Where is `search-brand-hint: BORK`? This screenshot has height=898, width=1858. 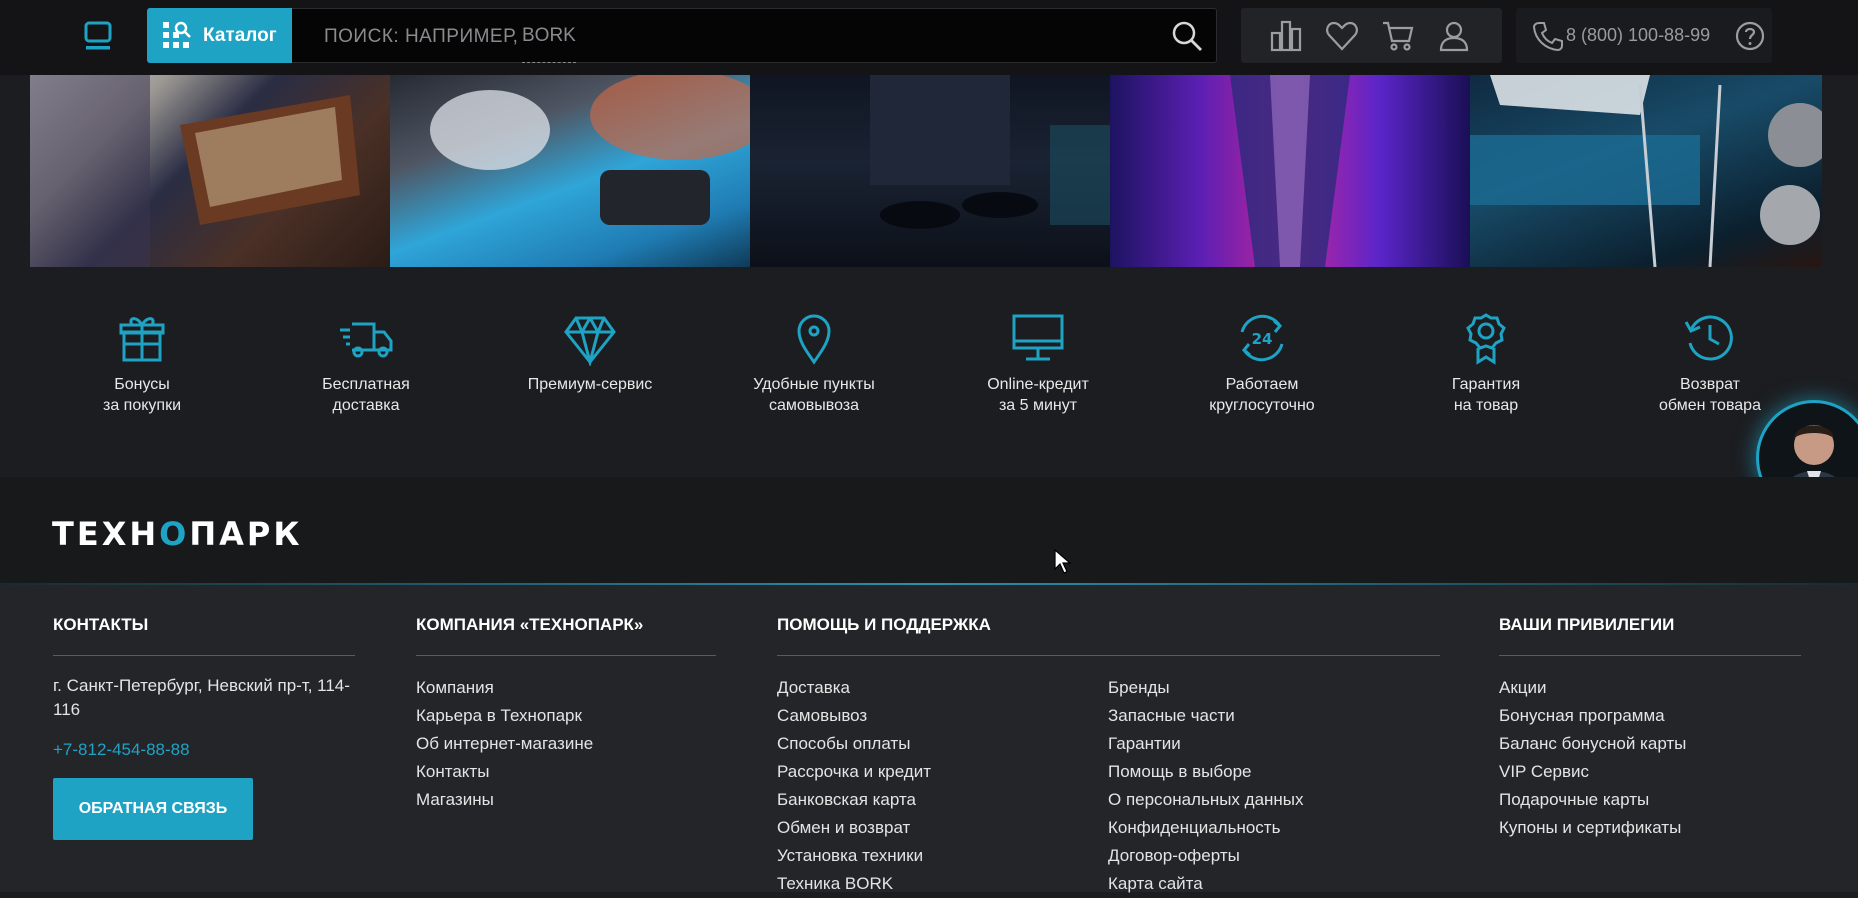 search-brand-hint: BORK is located at coordinates (549, 36).